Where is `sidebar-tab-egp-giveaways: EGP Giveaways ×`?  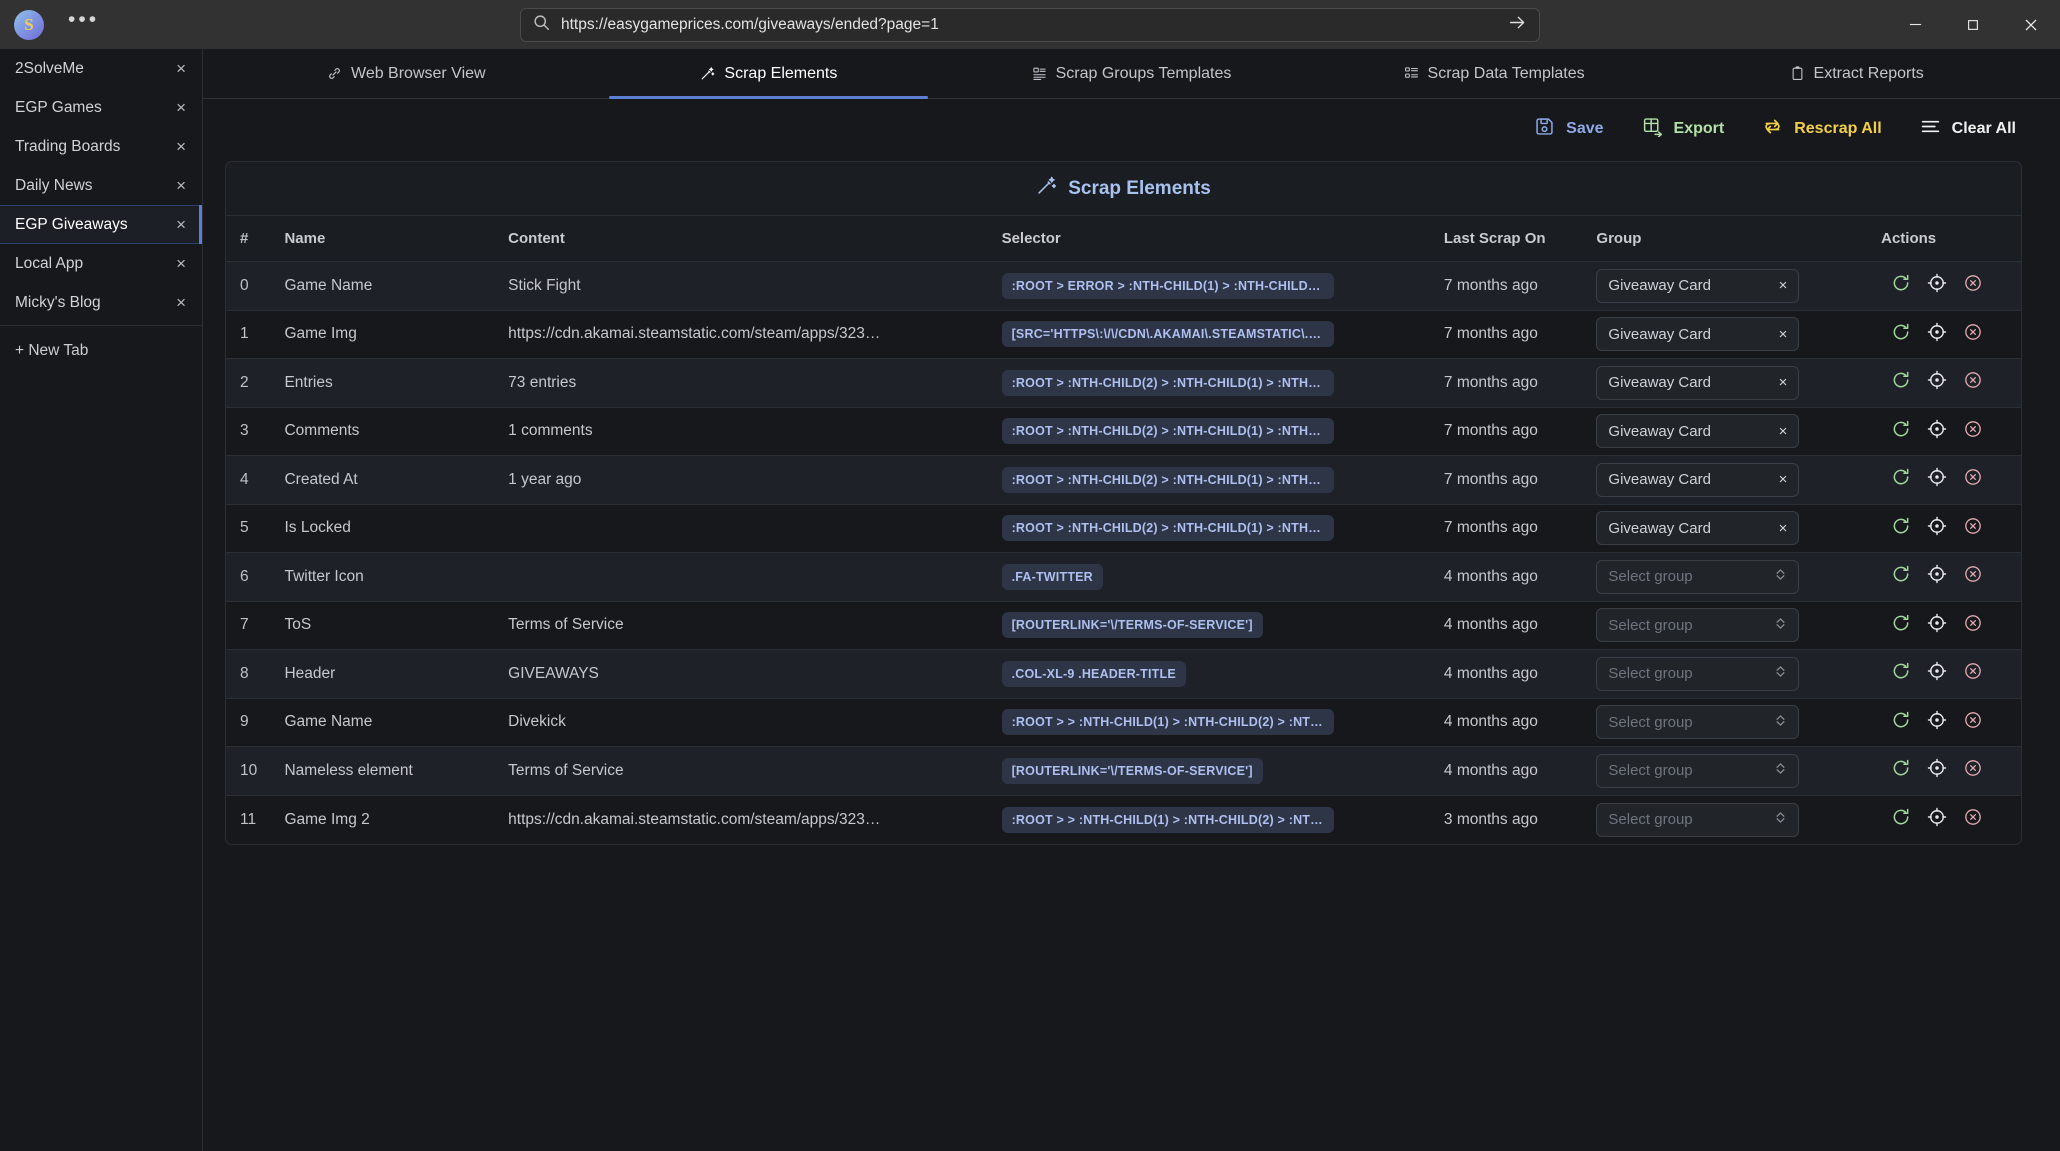
sidebar-tab-egp-giveaways: EGP Giveaways × is located at coordinates (101, 224).